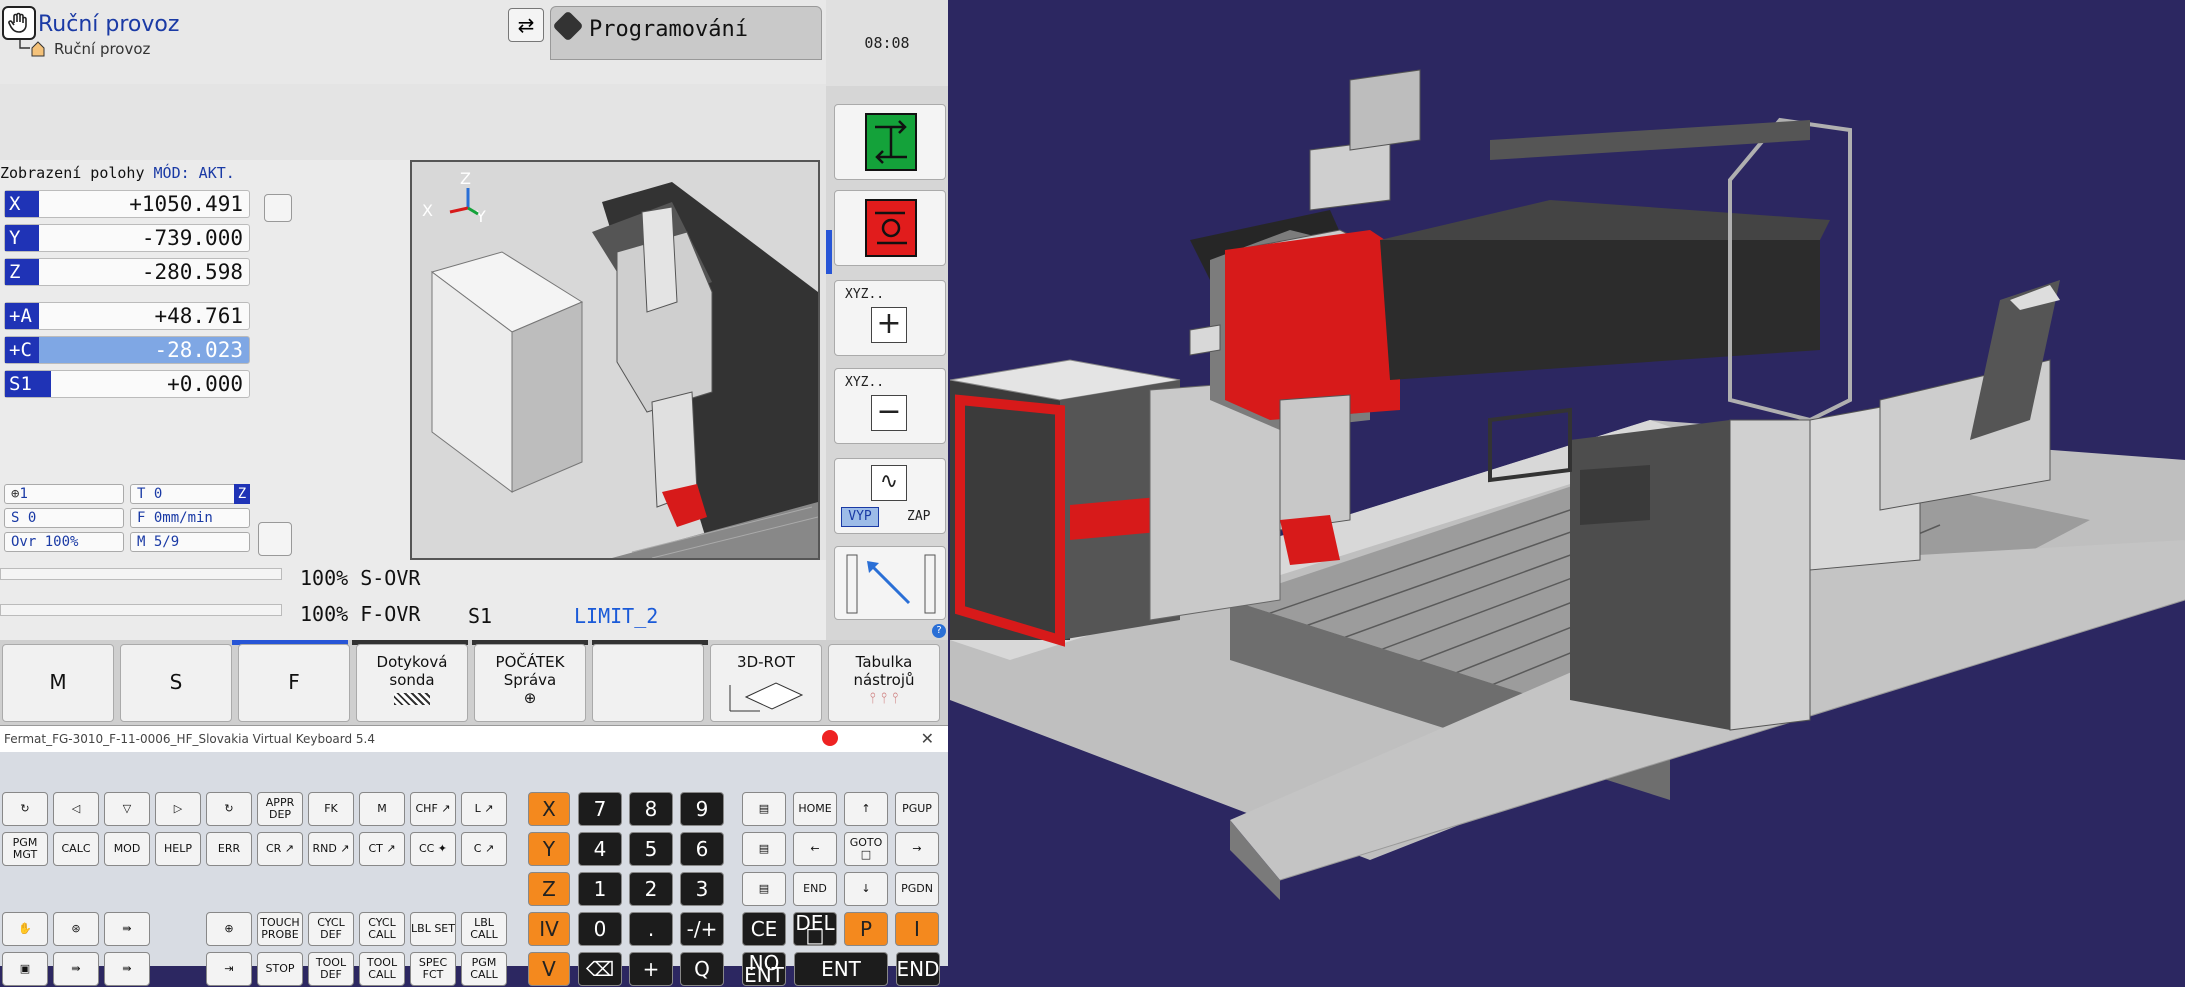 The image size is (2185, 987). I want to click on nav-key-1-1: ←, so click(815, 849).